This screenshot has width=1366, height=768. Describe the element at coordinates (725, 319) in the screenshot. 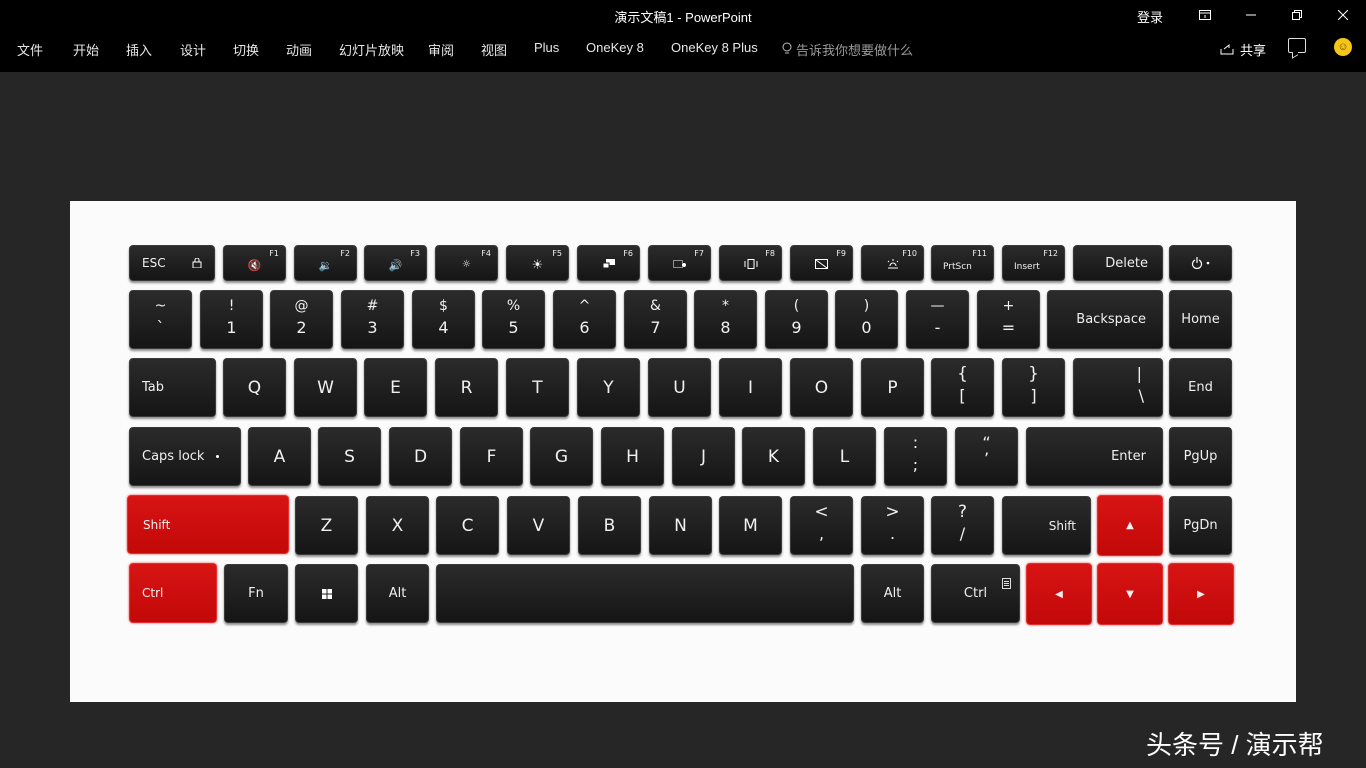

I see `key-8: * 8` at that location.